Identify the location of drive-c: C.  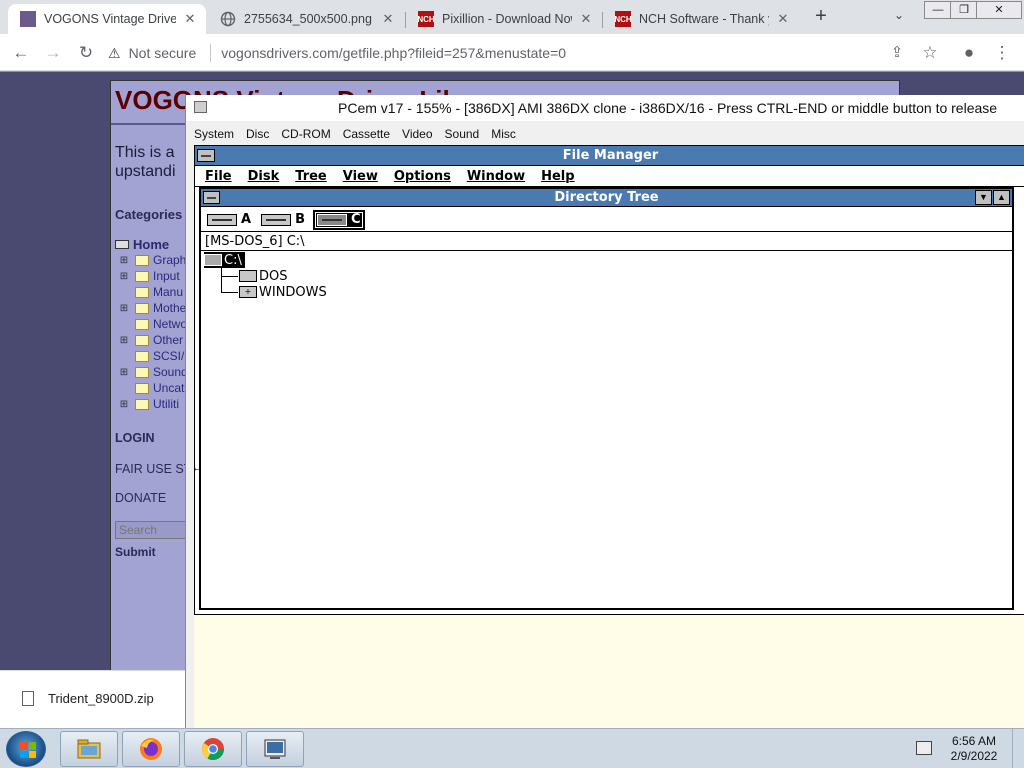
(338, 219).